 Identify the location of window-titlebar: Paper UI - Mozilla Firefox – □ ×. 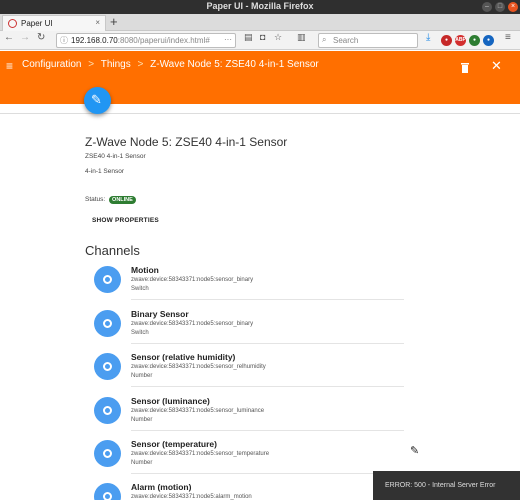
(260, 7).